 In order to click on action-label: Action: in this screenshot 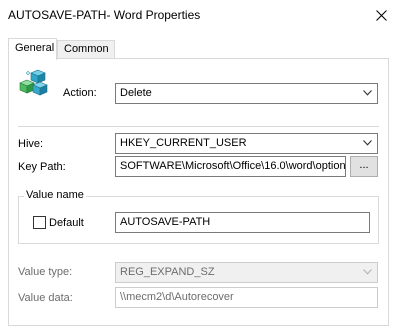, I will do `click(80, 93)`.